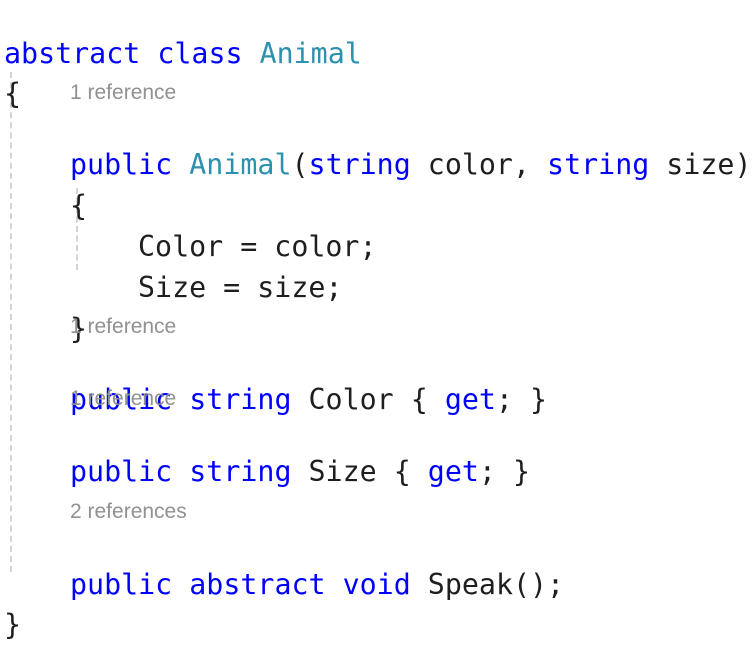  Describe the element at coordinates (308, 378) in the screenshot. I see `code-line-property-color: public string Color { get; }` at that location.